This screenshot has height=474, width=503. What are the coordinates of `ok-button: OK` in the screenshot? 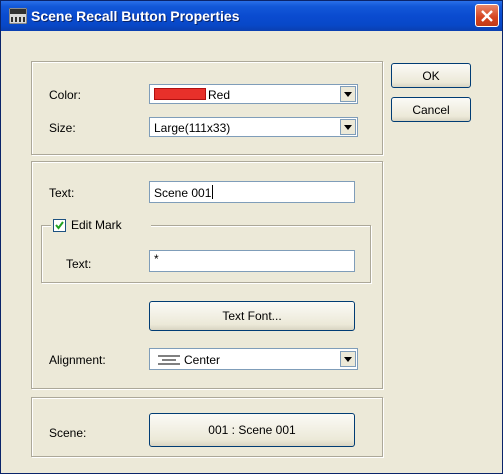 It's located at (431, 75).